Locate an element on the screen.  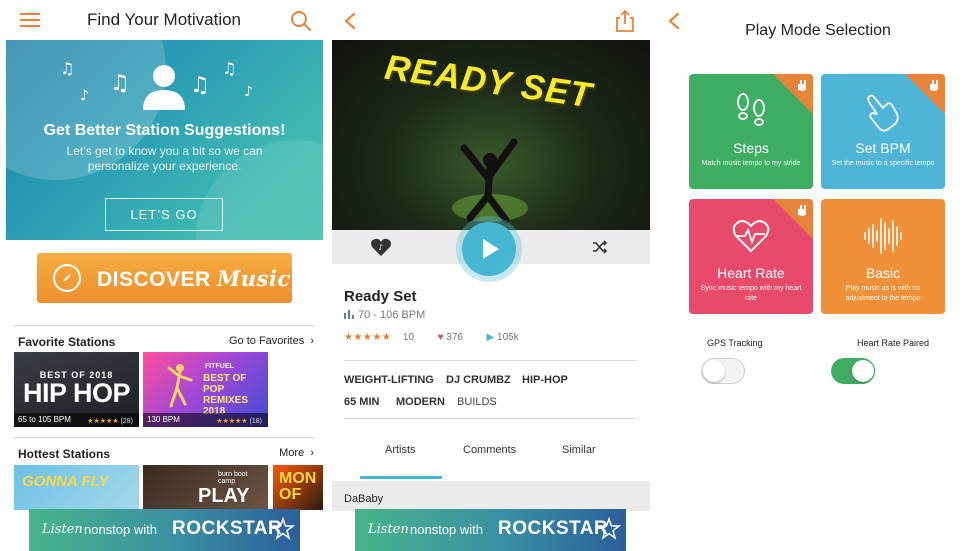
more-link: More › is located at coordinates (296, 453).